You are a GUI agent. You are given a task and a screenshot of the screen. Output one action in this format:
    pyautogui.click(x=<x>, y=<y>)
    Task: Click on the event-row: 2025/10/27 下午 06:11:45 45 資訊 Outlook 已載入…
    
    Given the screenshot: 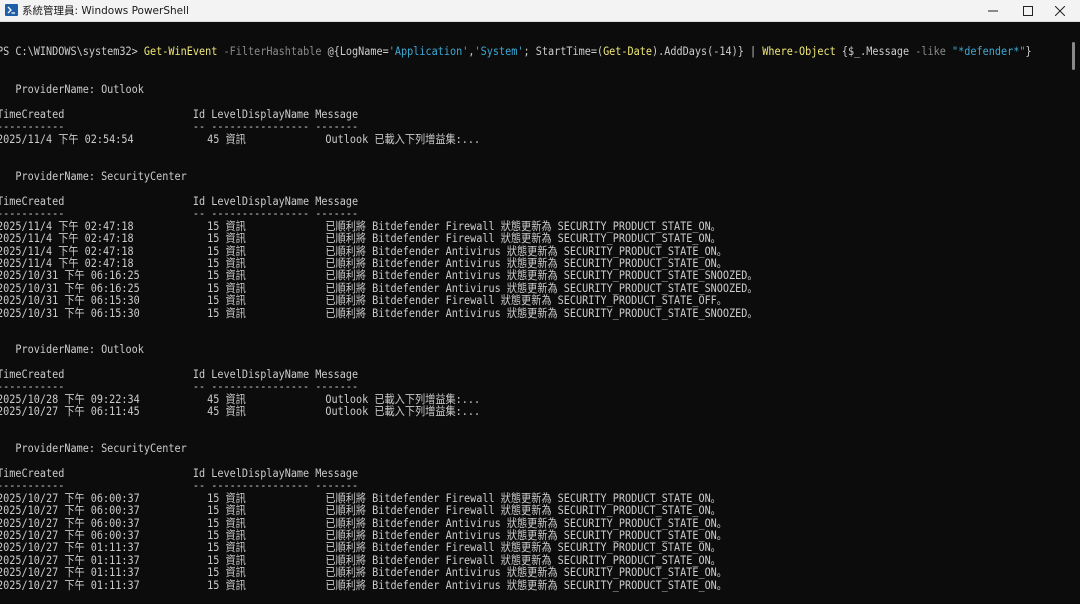 What is the action you would take?
    pyautogui.click(x=240, y=412)
    